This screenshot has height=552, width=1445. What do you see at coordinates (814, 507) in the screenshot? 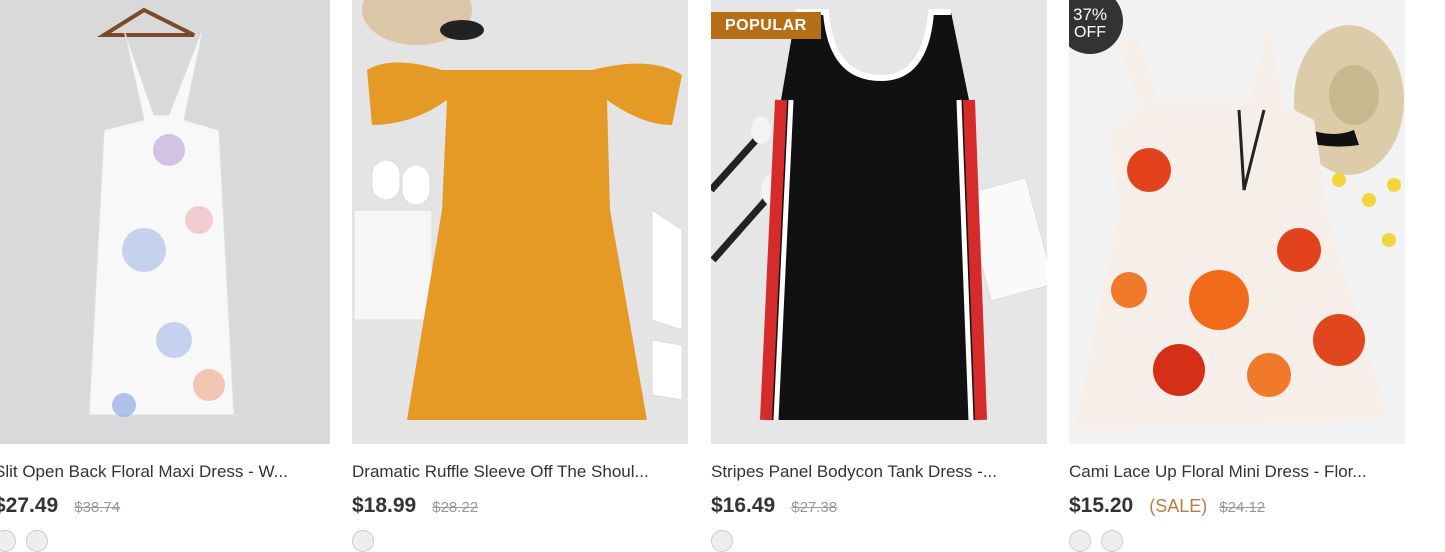
I see `original-price: $27.38` at bounding box center [814, 507].